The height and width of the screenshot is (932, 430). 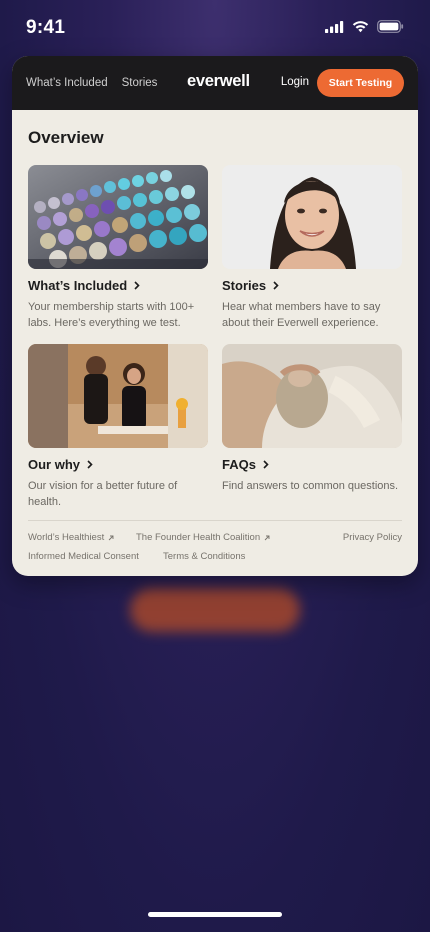 What do you see at coordinates (390, 29) in the screenshot?
I see `battery-icon` at bounding box center [390, 29].